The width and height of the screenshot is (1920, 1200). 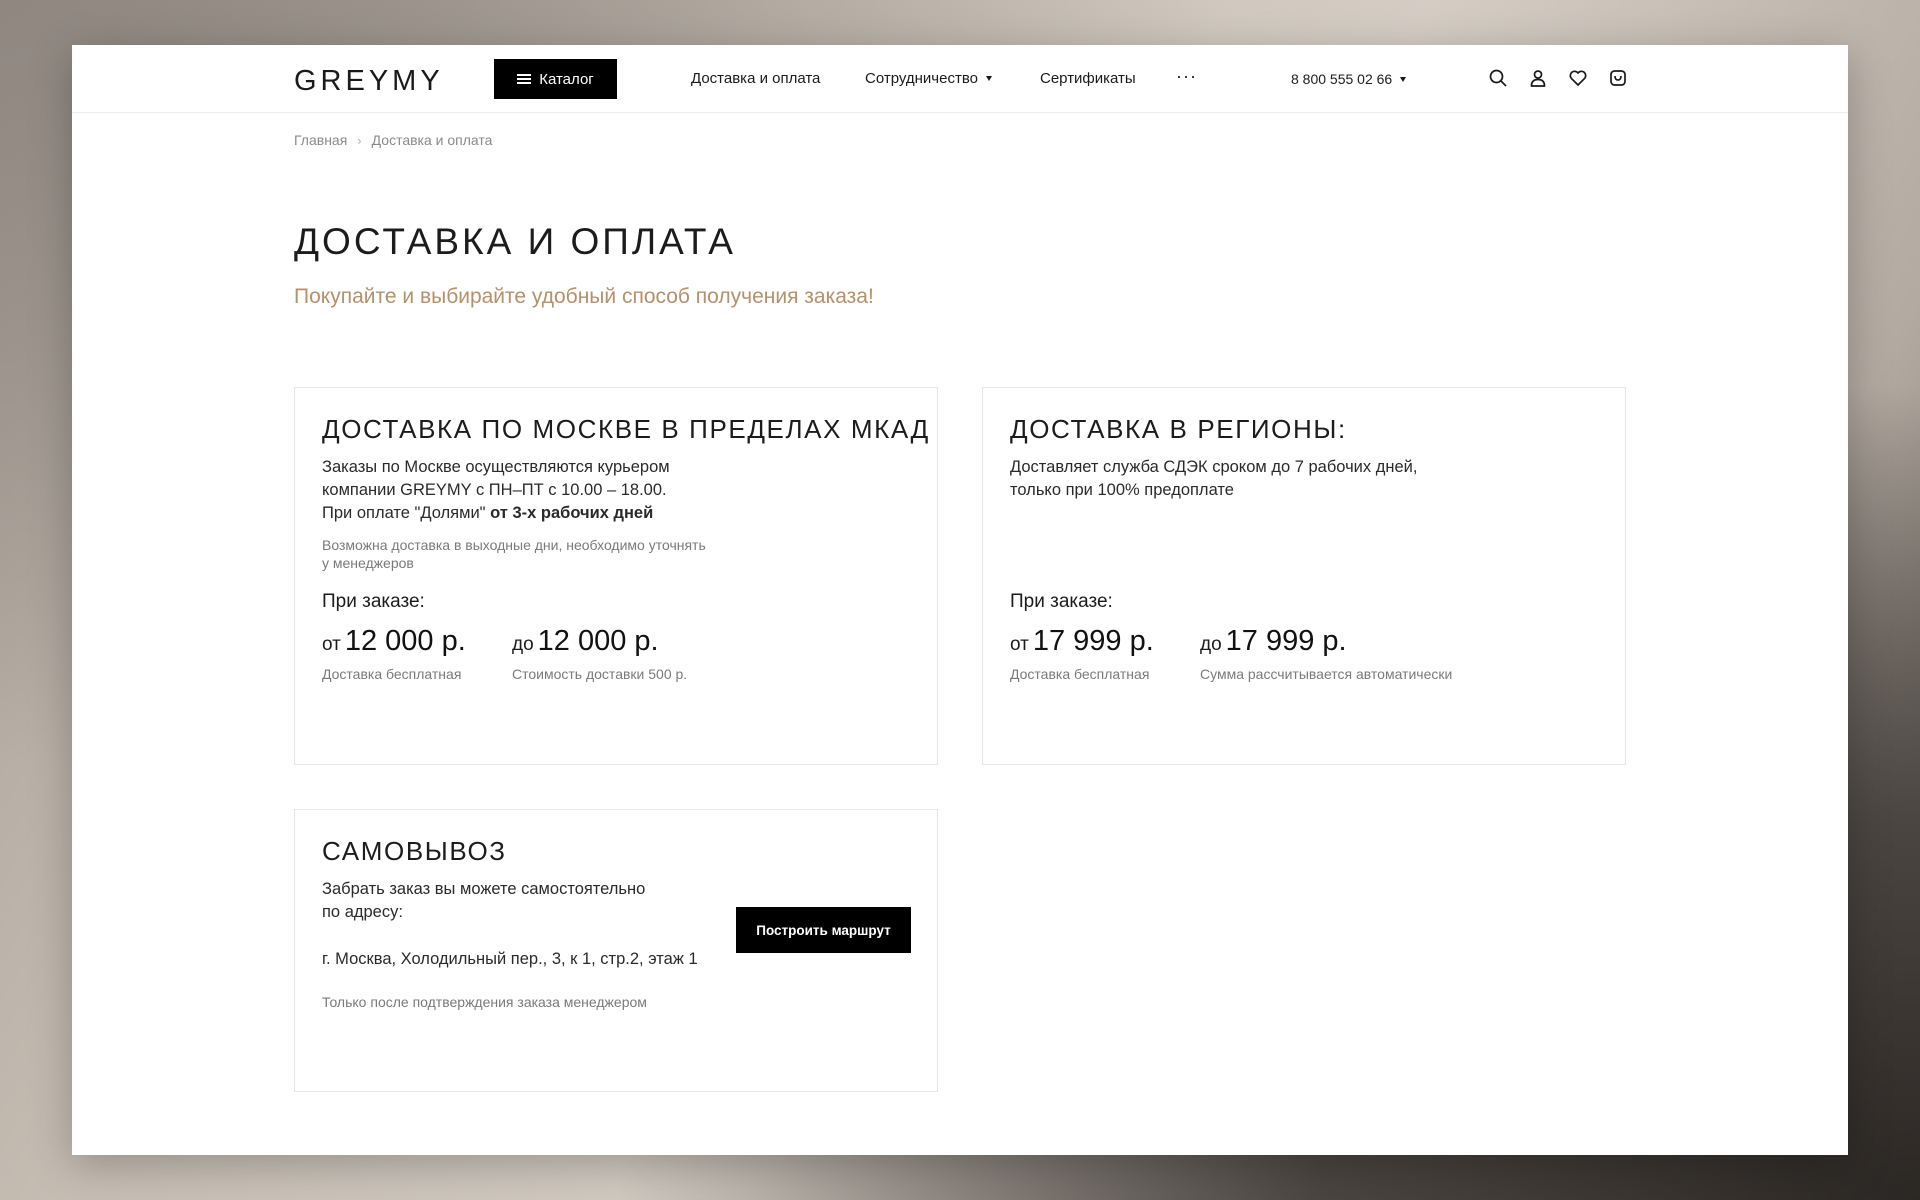 I want to click on regions-price-from: от 17 999 р., so click(x=1082, y=641).